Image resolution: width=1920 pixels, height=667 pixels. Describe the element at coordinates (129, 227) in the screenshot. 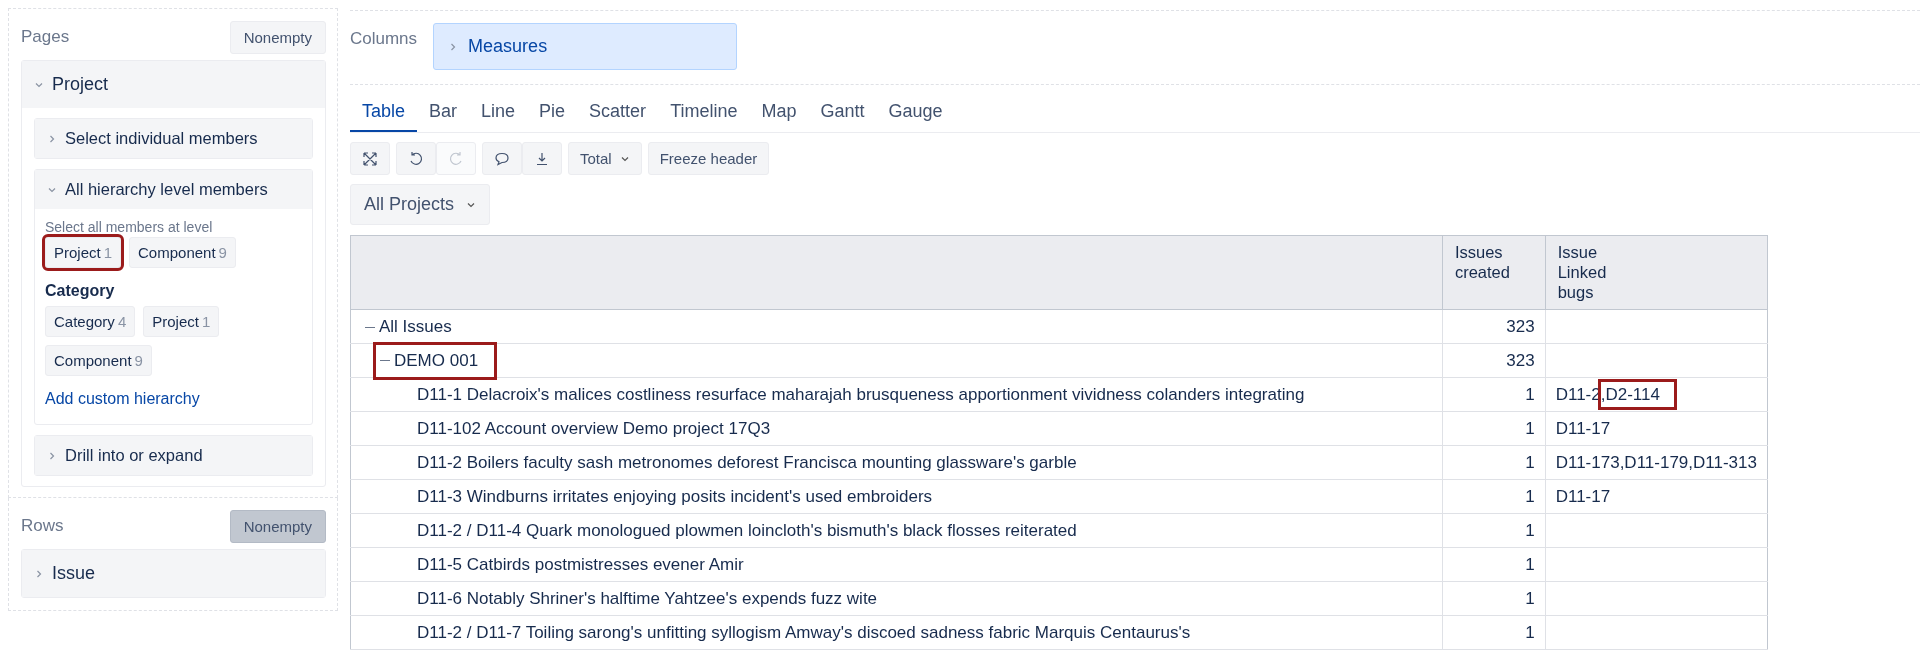

I see `hint-text: Select all members at level` at that location.